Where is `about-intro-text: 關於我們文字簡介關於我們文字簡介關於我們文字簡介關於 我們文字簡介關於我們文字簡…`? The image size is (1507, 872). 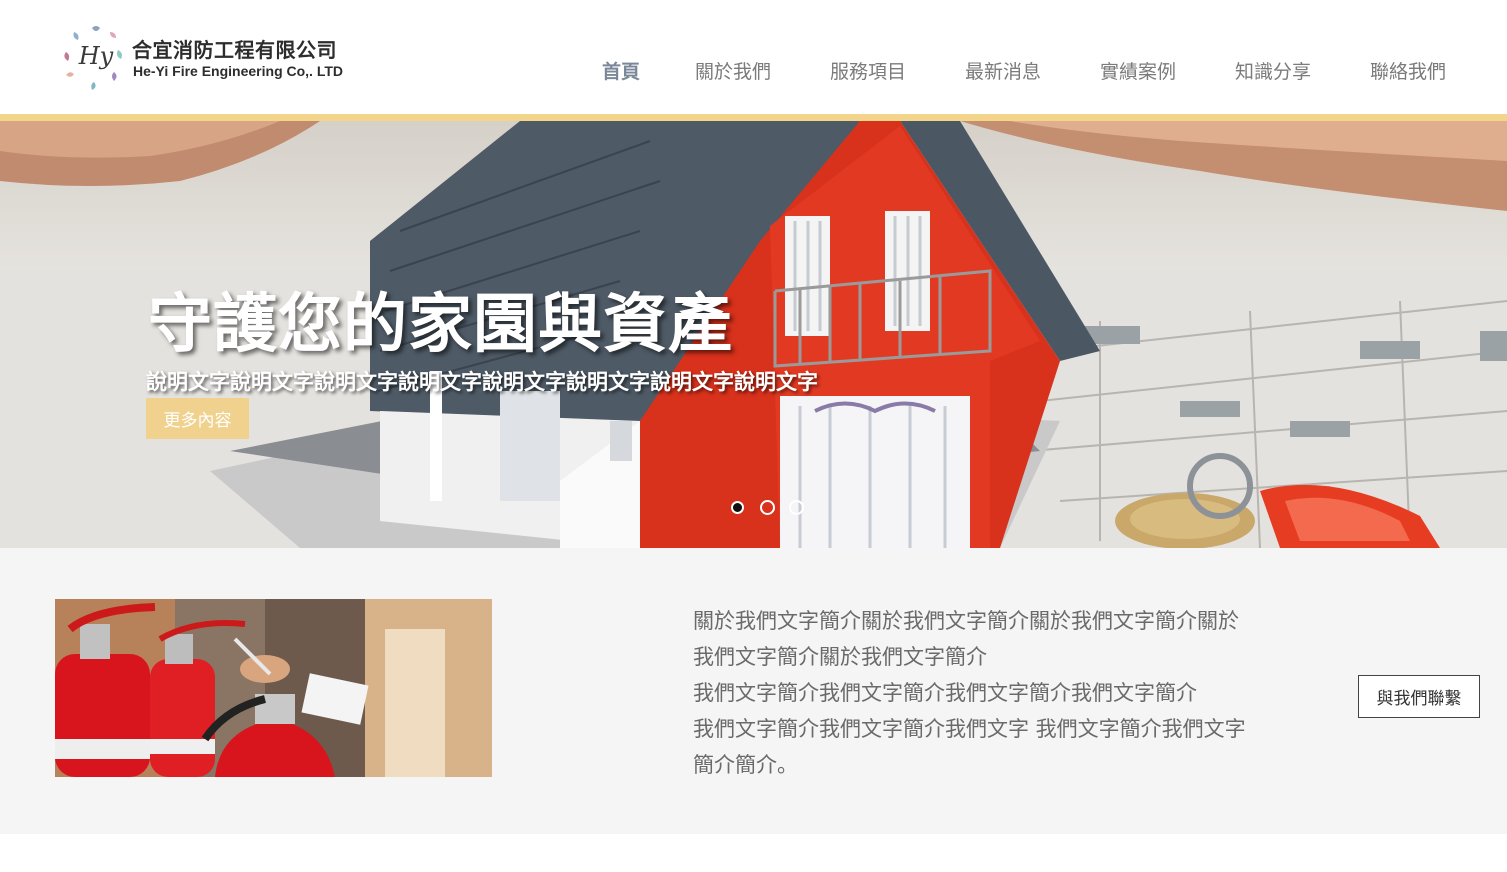 about-intro-text: 關於我們文字簡介關於我們文字簡介關於我們文字簡介關於 我們文字簡介關於我們文字簡… is located at coordinates (993, 693).